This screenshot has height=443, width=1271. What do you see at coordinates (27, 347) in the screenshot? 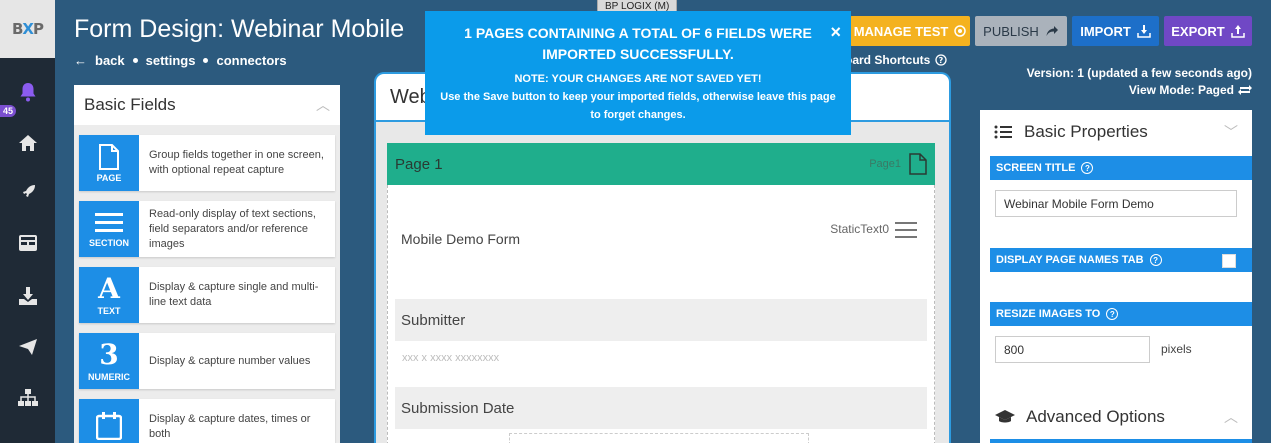
I see `send-icon` at bounding box center [27, 347].